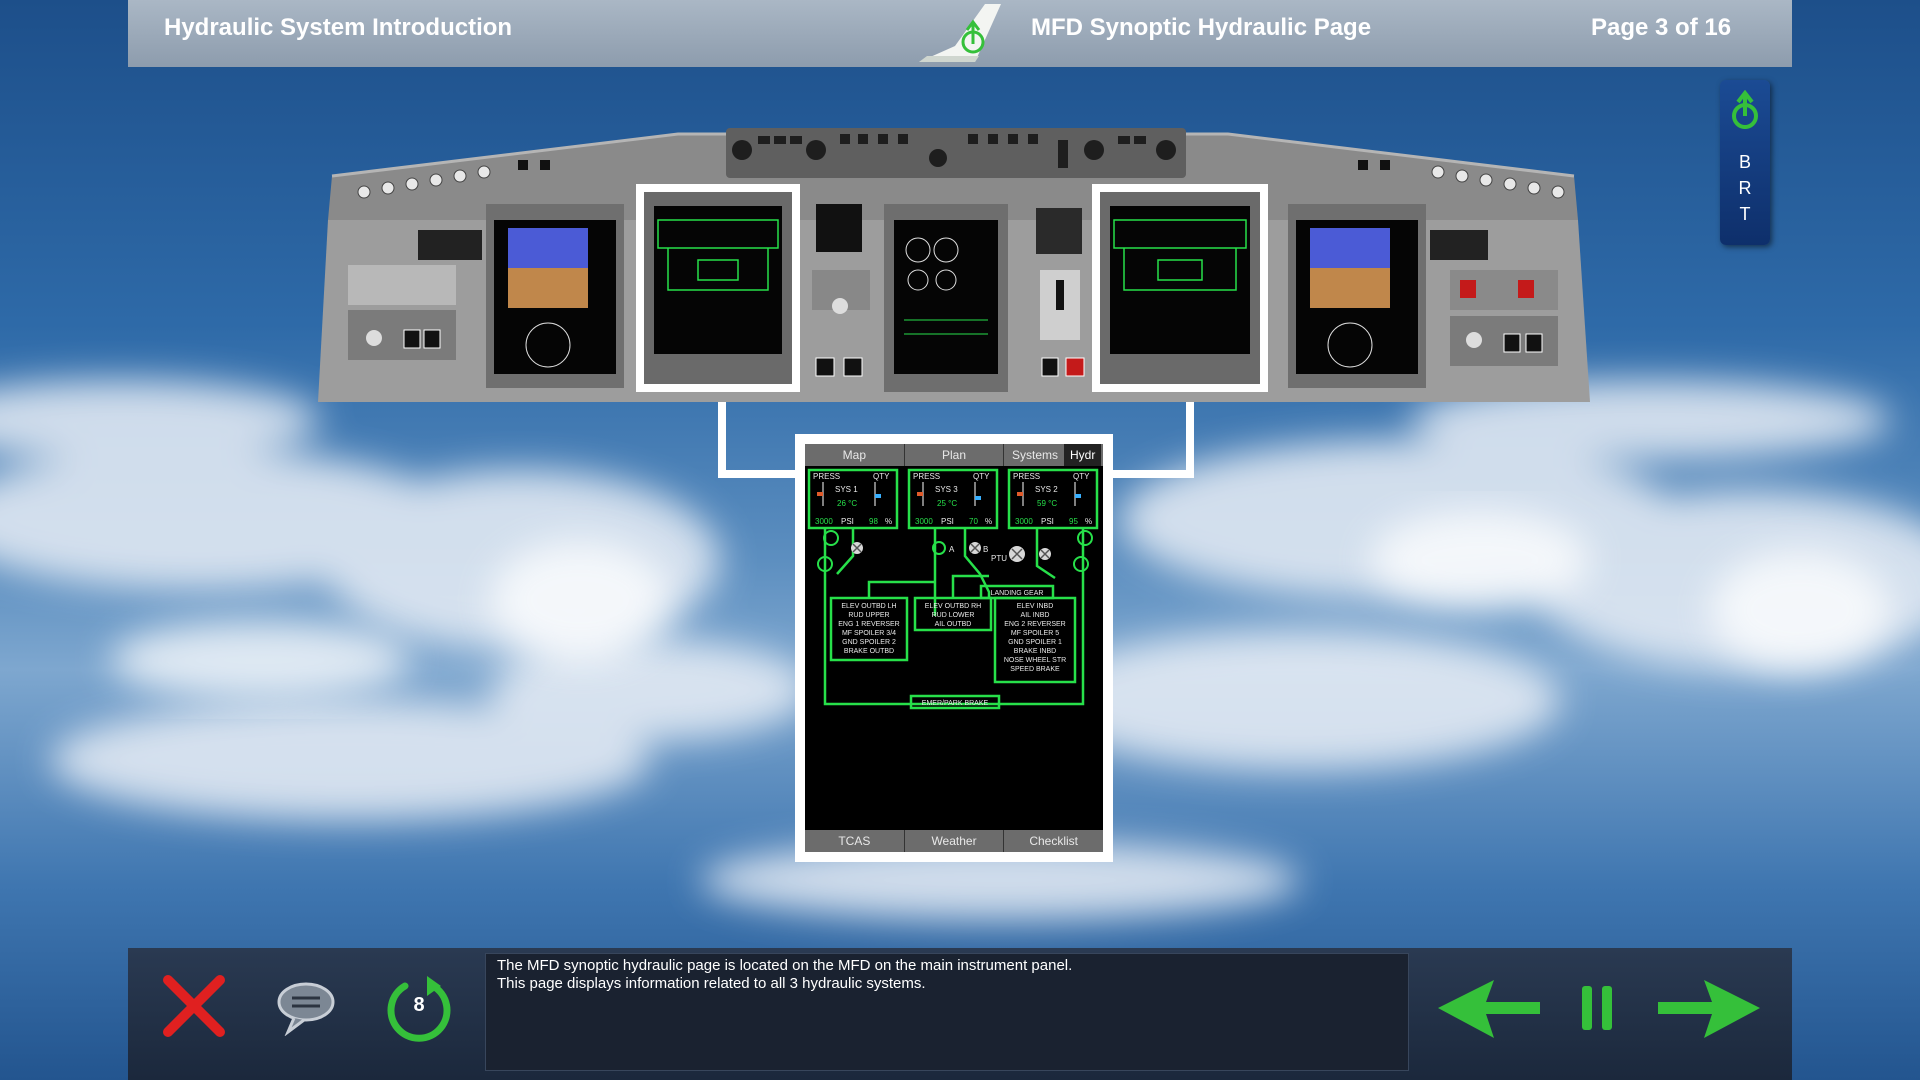 The image size is (1920, 1080). Describe the element at coordinates (855, 455) in the screenshot. I see `tab-map: Map` at that location.